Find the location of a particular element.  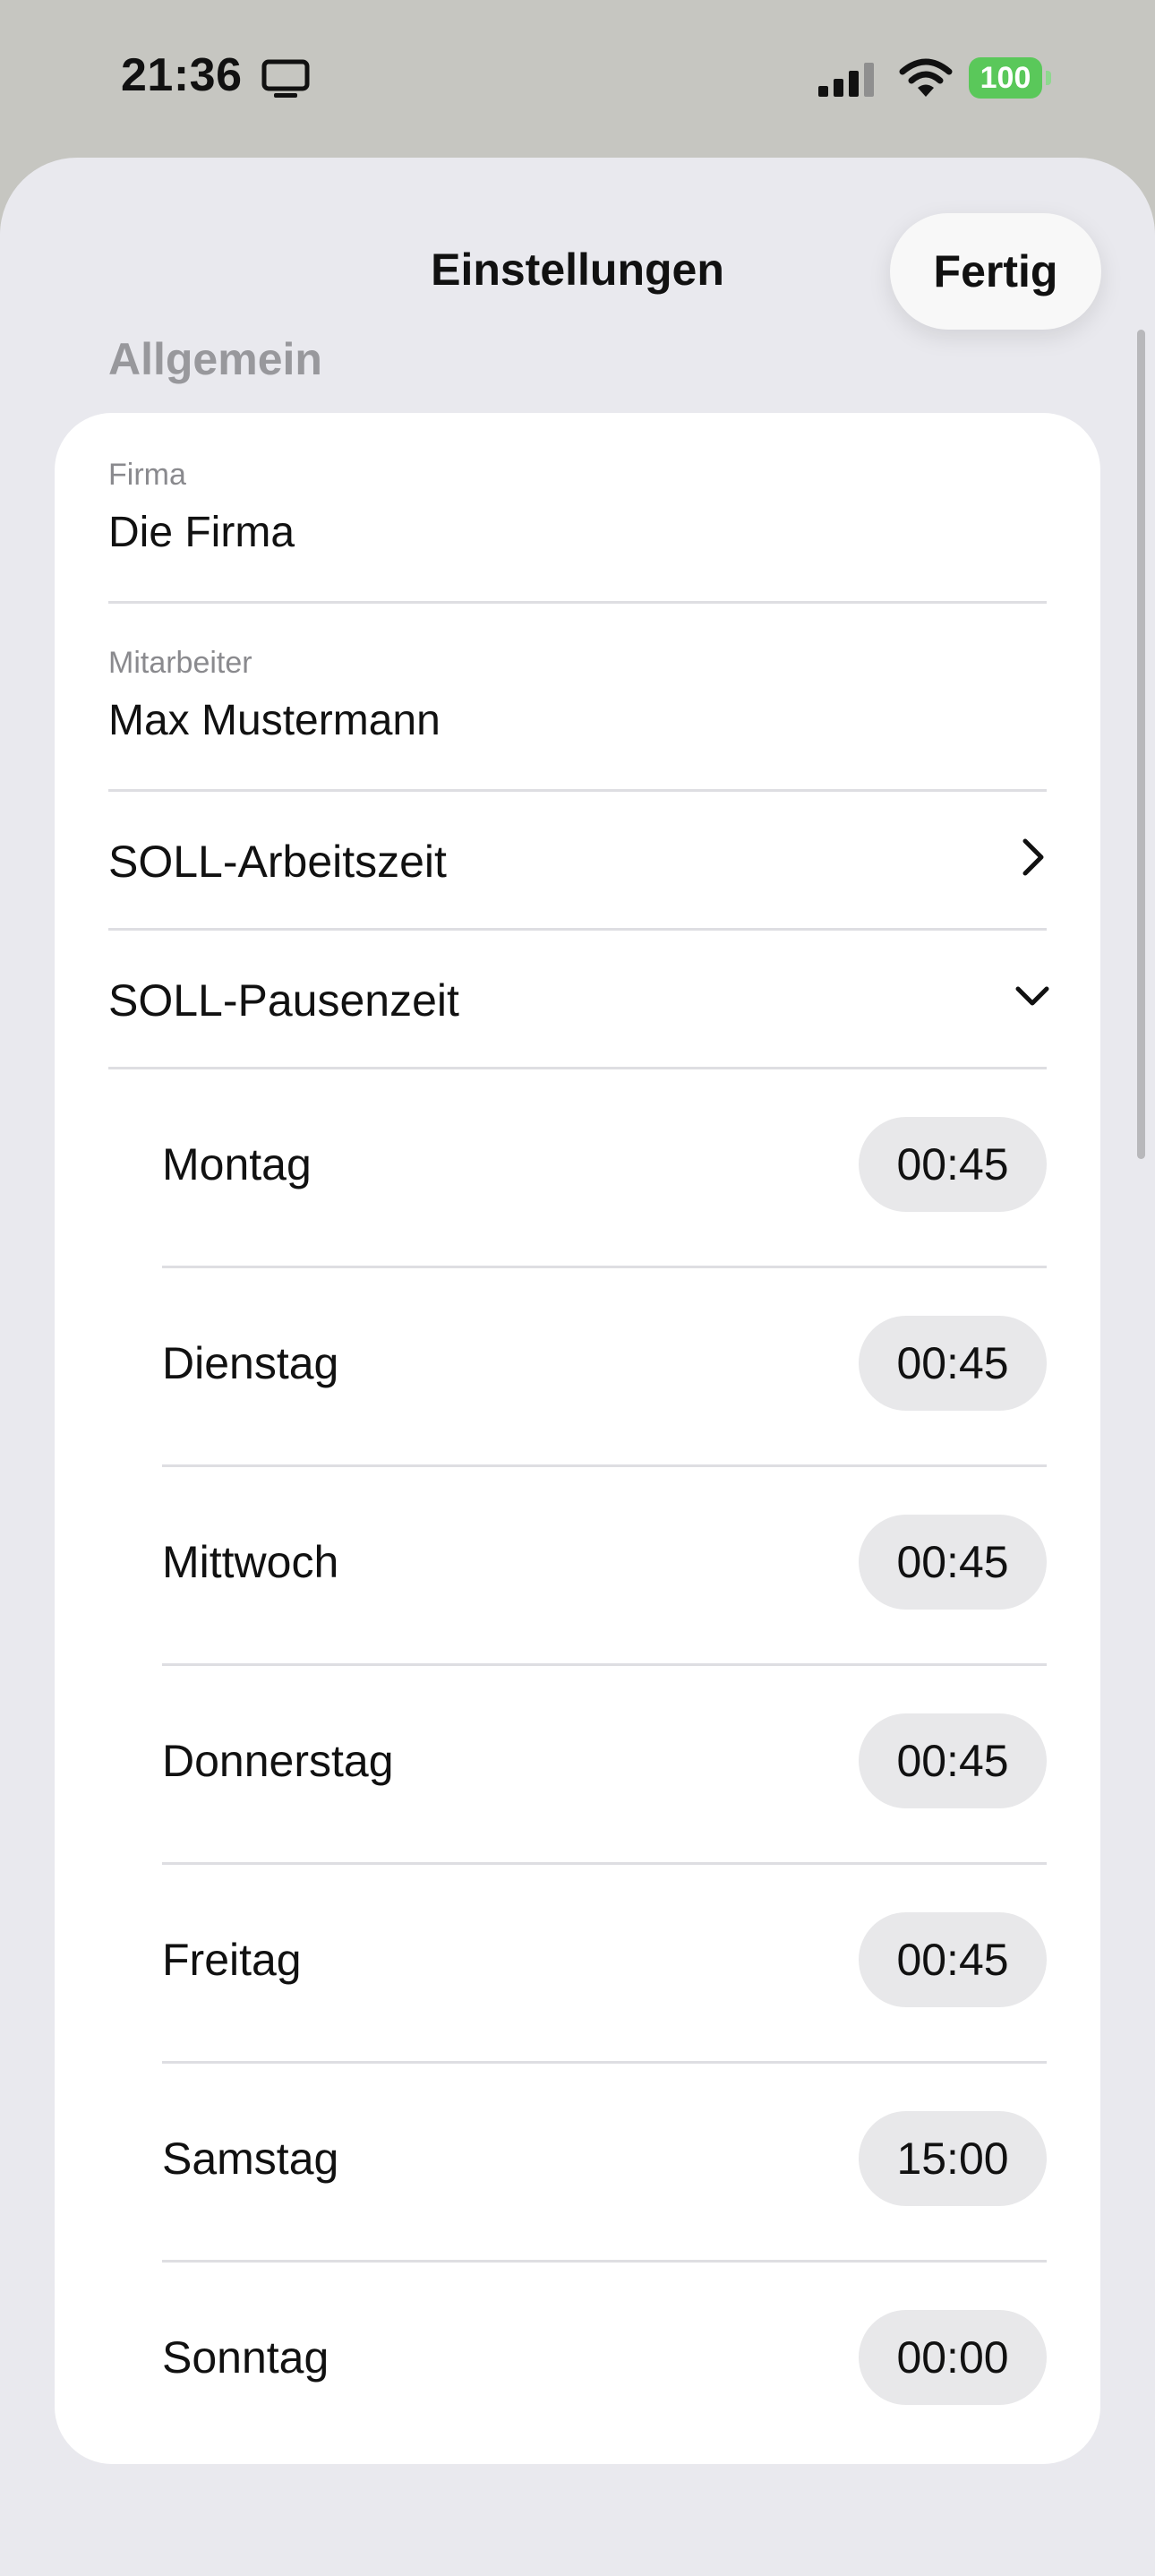

day-label: Samstag is located at coordinates (250, 2159).